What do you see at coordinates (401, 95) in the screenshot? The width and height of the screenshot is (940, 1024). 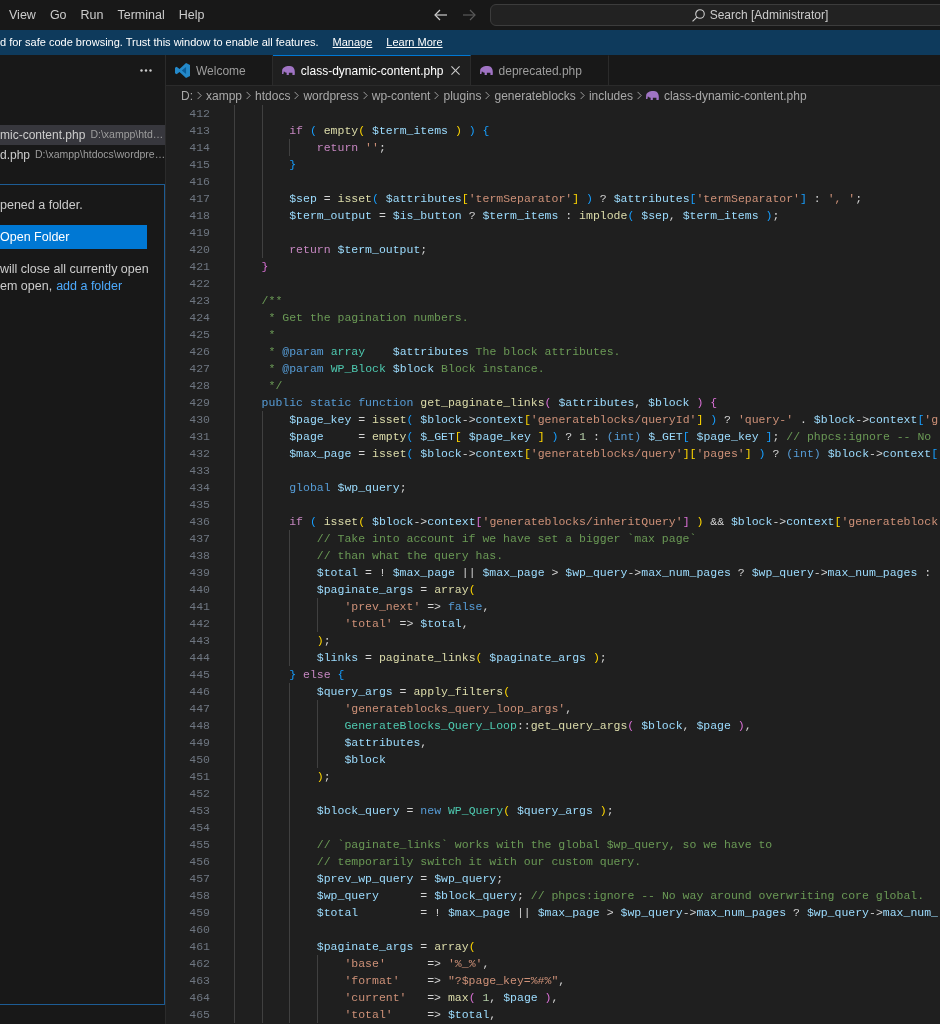 I see `breadcrumb-item: wp-content` at bounding box center [401, 95].